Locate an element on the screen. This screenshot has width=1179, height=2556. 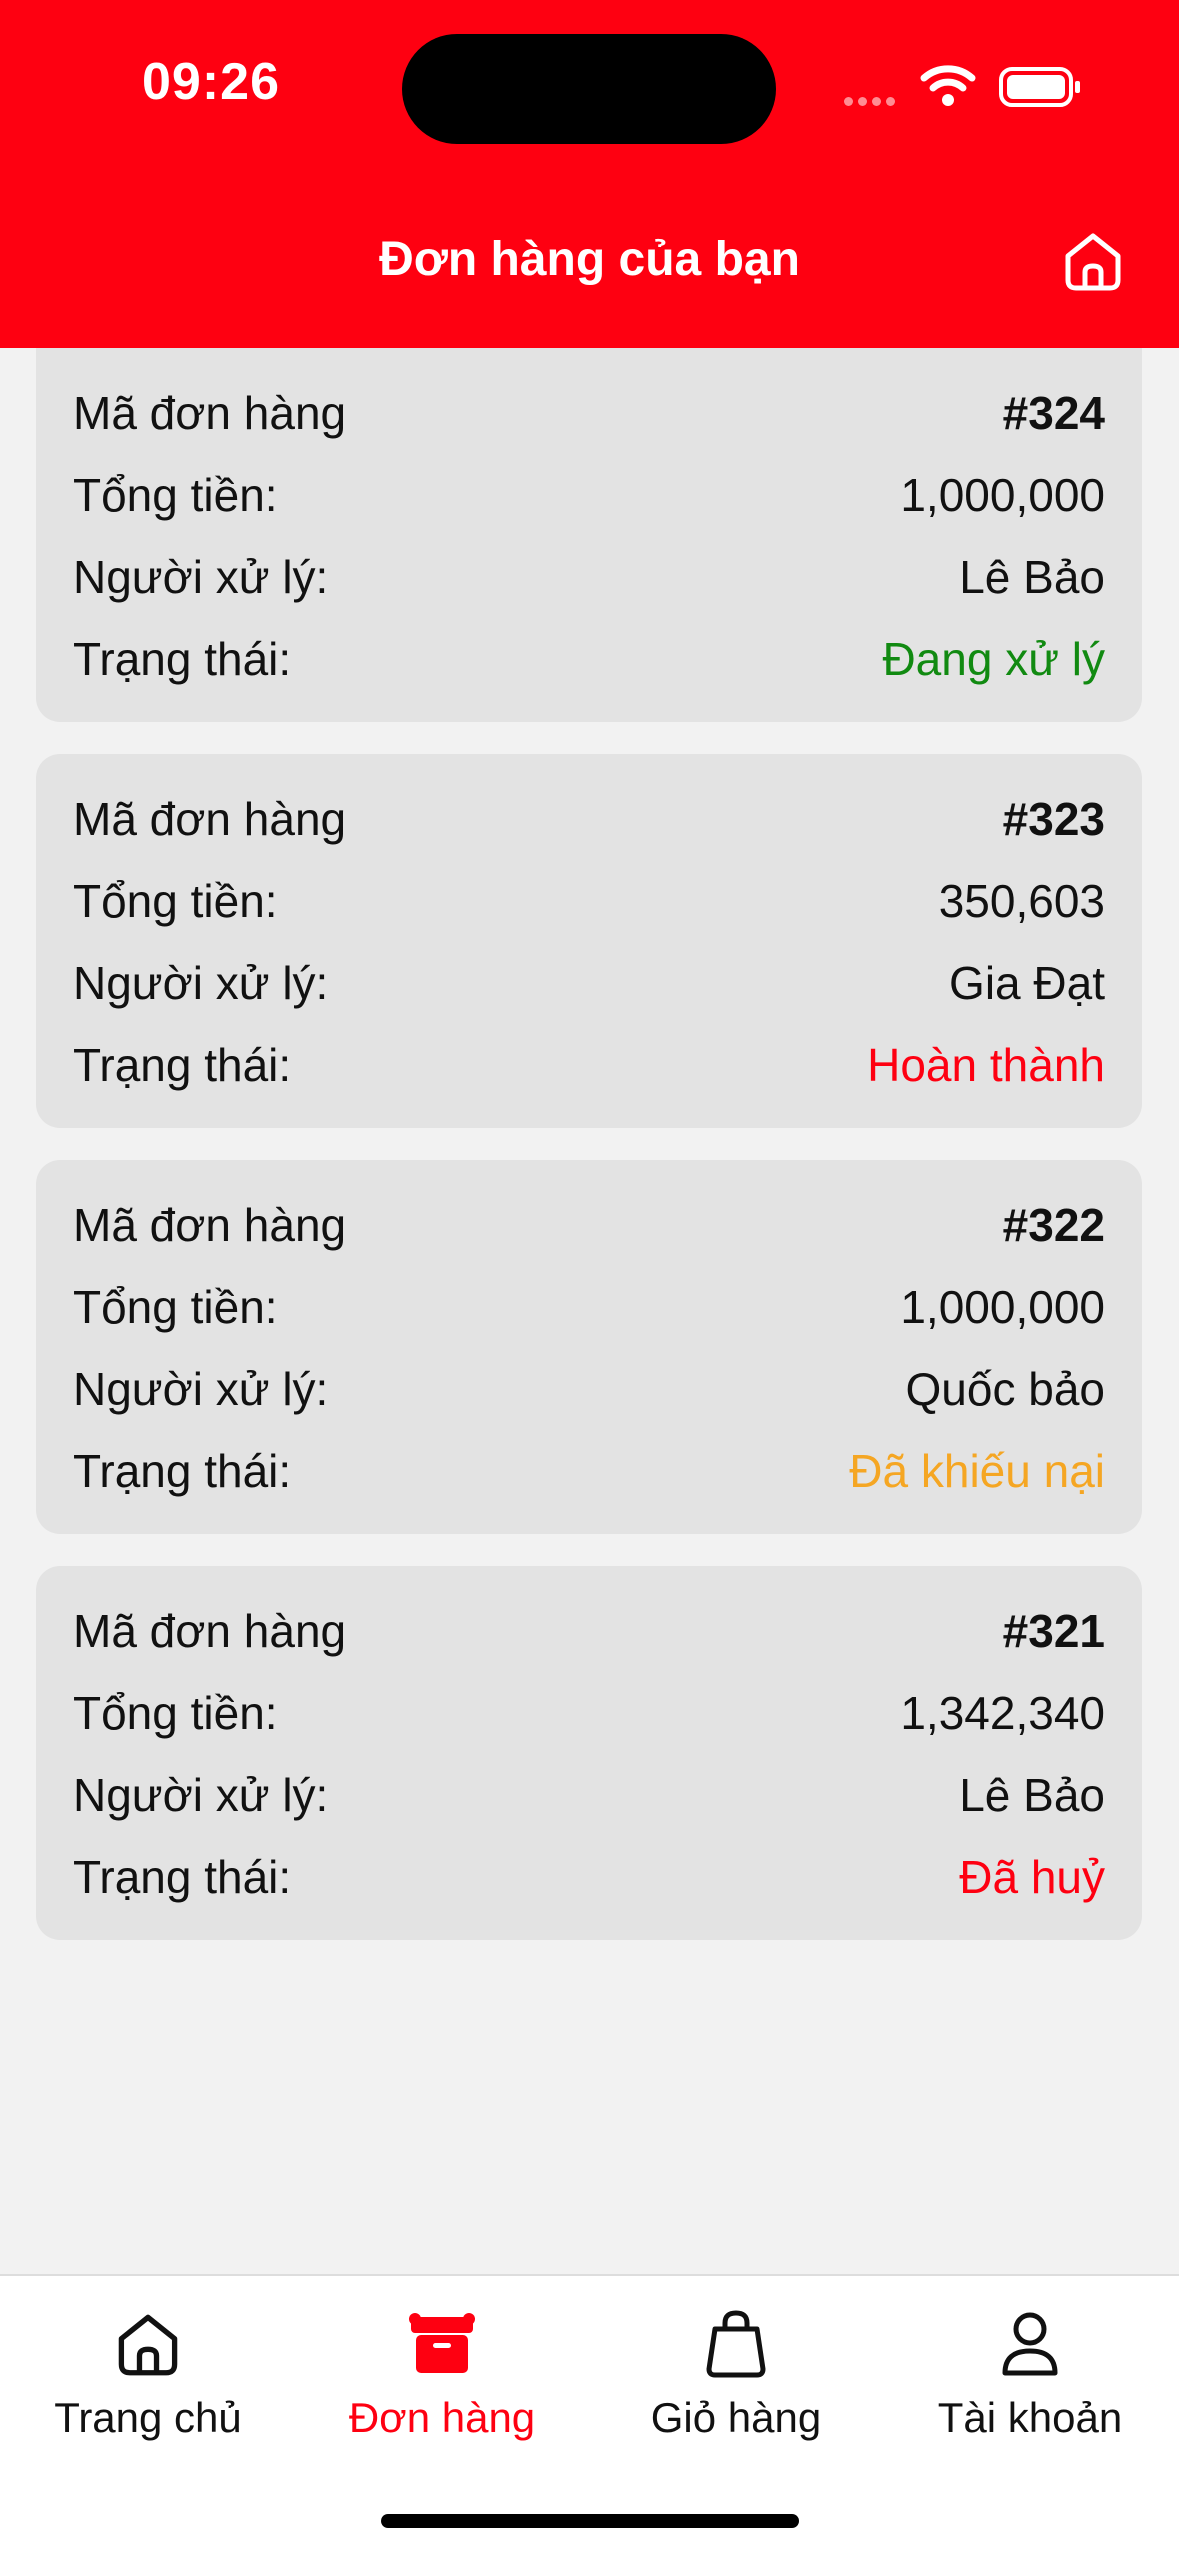
order-code-row: Mã đơn hàng #322 is located at coordinates (589, 1225).